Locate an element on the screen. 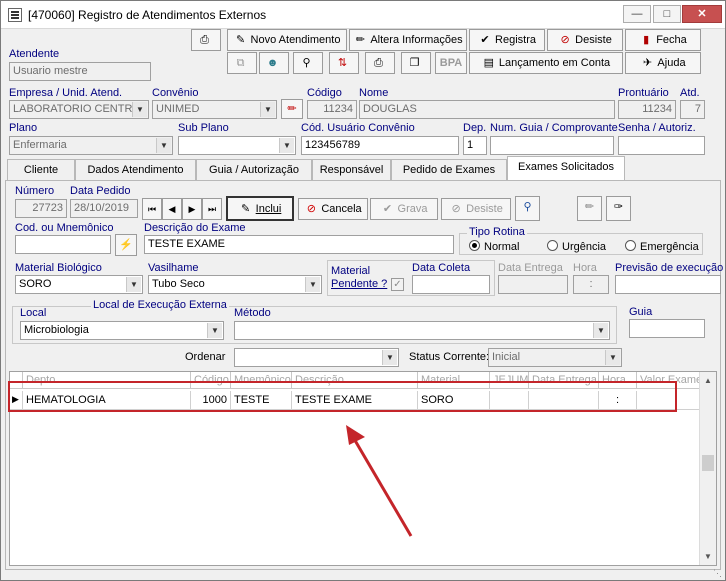  bpa-label: BPA is located at coordinates (451, 63).